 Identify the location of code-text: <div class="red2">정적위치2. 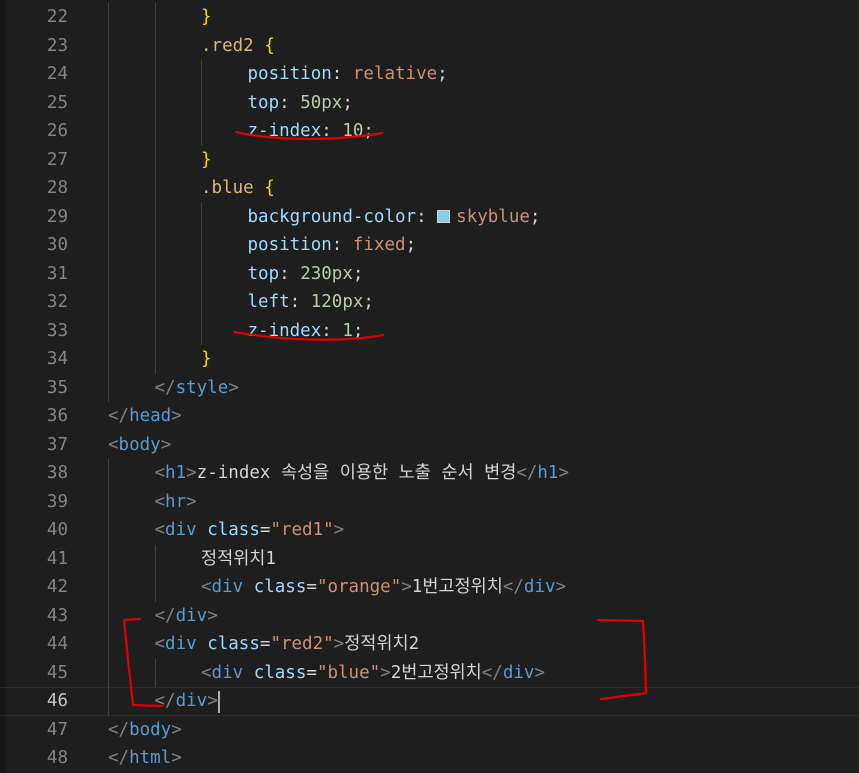
(287, 644).